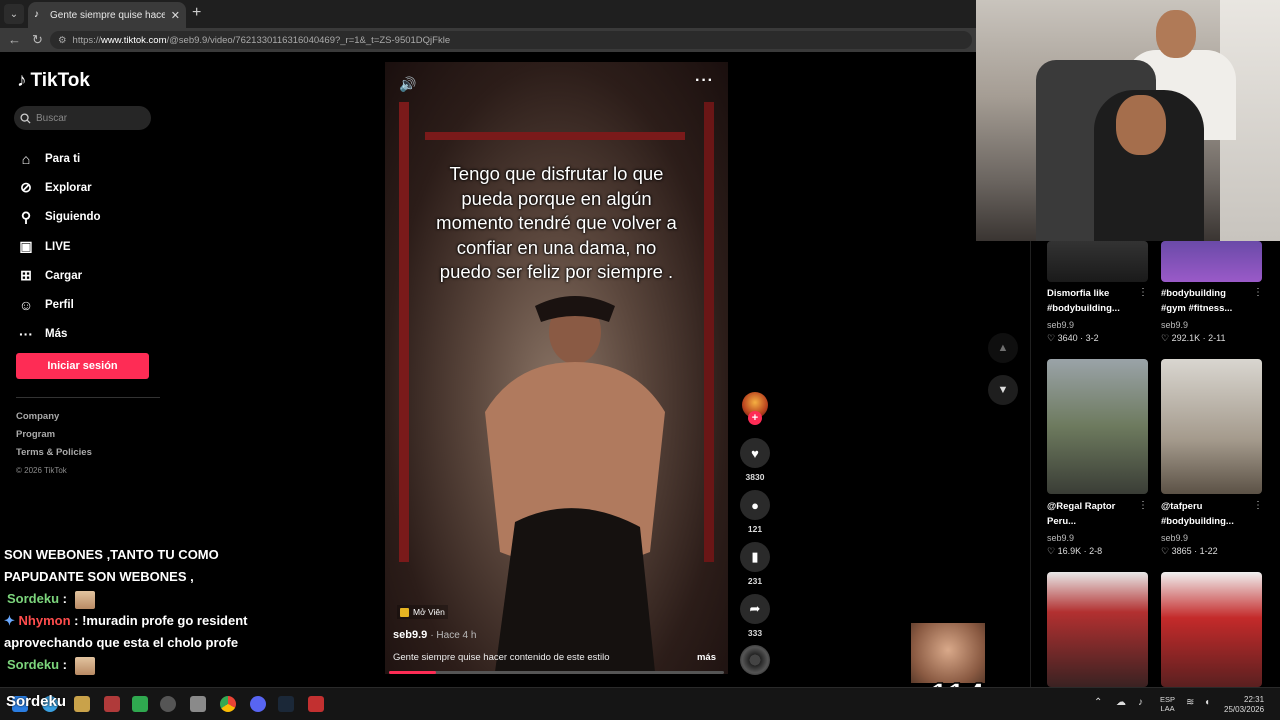  I want to click on close-tab-icon: ✕, so click(175, 15).